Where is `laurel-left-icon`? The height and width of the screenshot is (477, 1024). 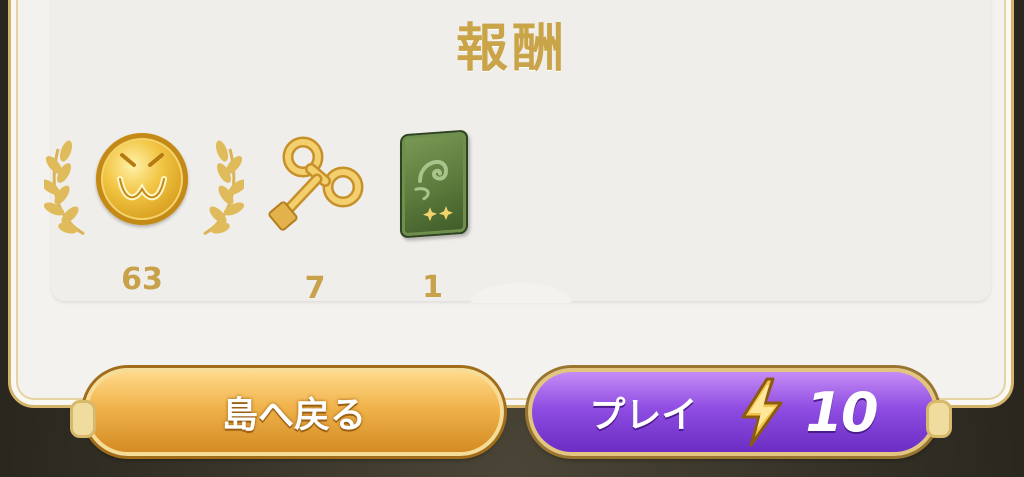
laurel-left-icon is located at coordinates (64, 188).